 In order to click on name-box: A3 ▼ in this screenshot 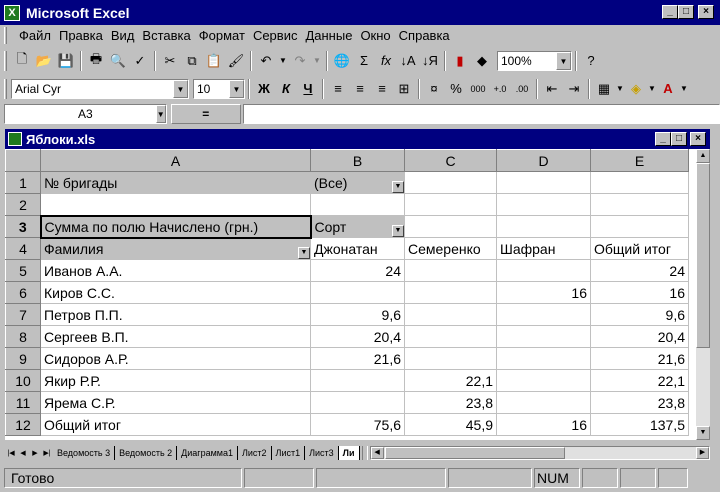, I will do `click(85, 113)`.